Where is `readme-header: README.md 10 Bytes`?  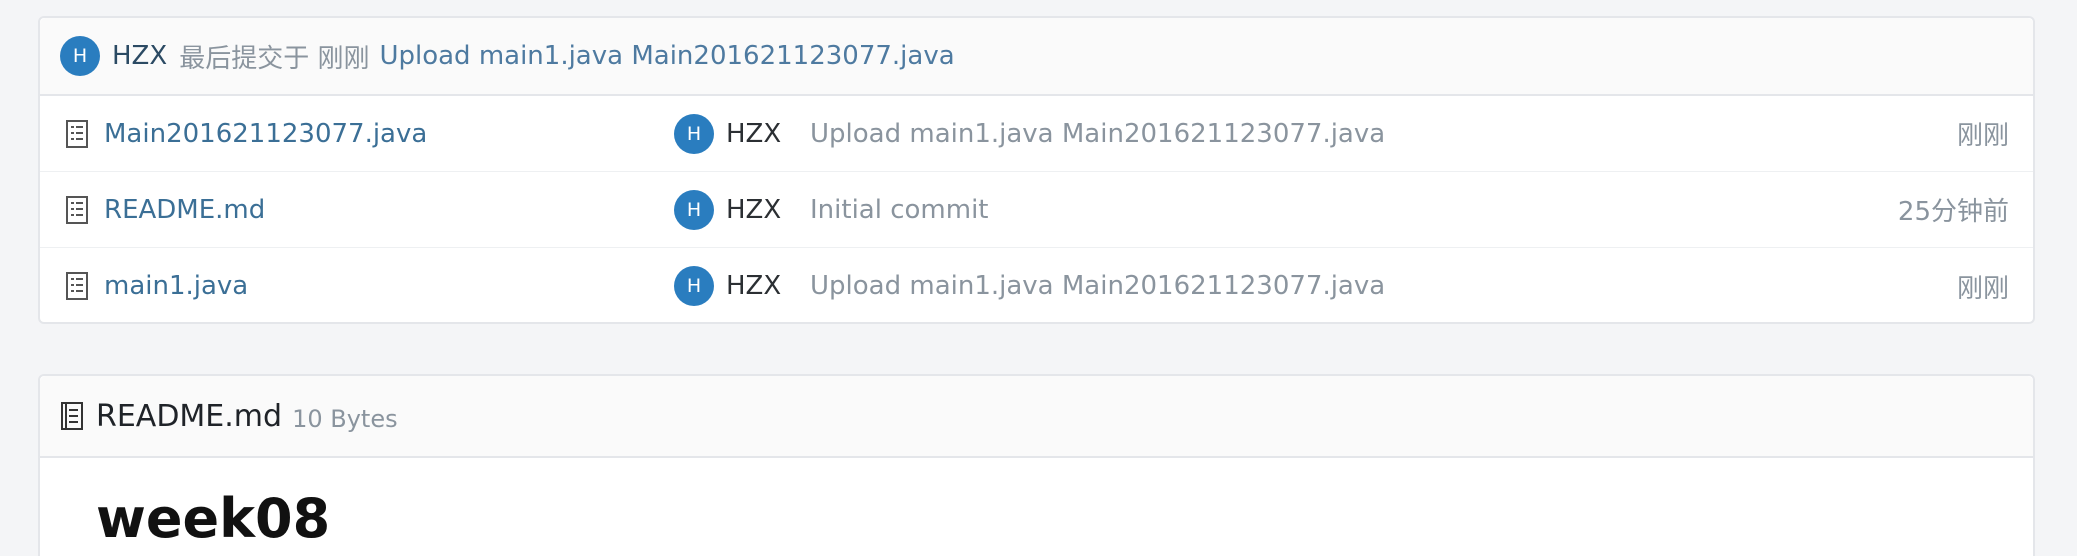
readme-header: README.md 10 Bytes is located at coordinates (1036, 417).